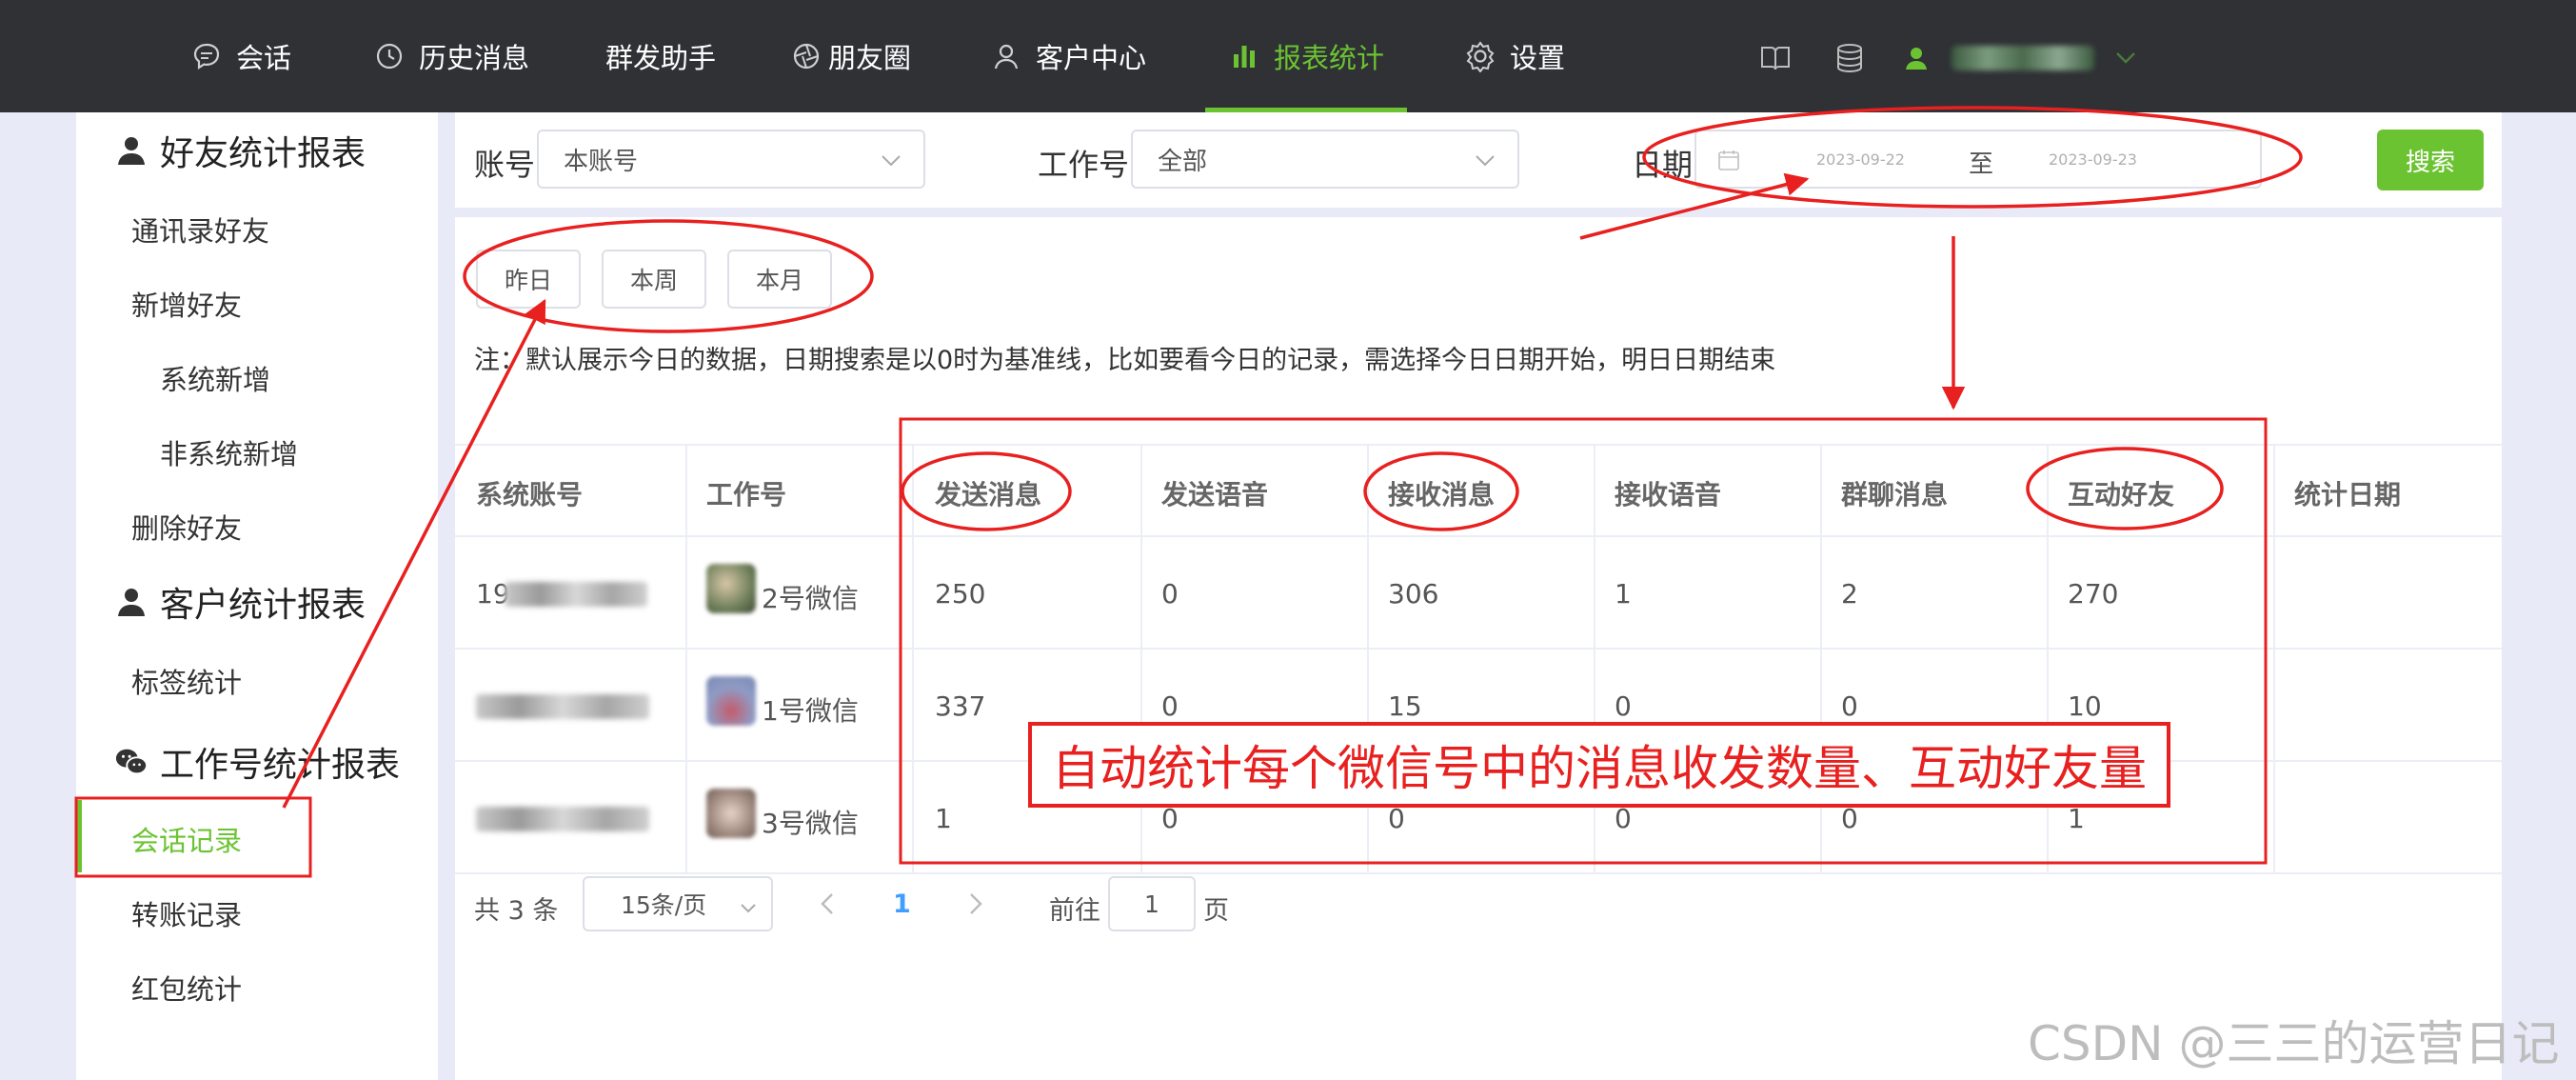 The height and width of the screenshot is (1080, 2576). Describe the element at coordinates (2430, 160) in the screenshot. I see `search-button: 搜索` at that location.